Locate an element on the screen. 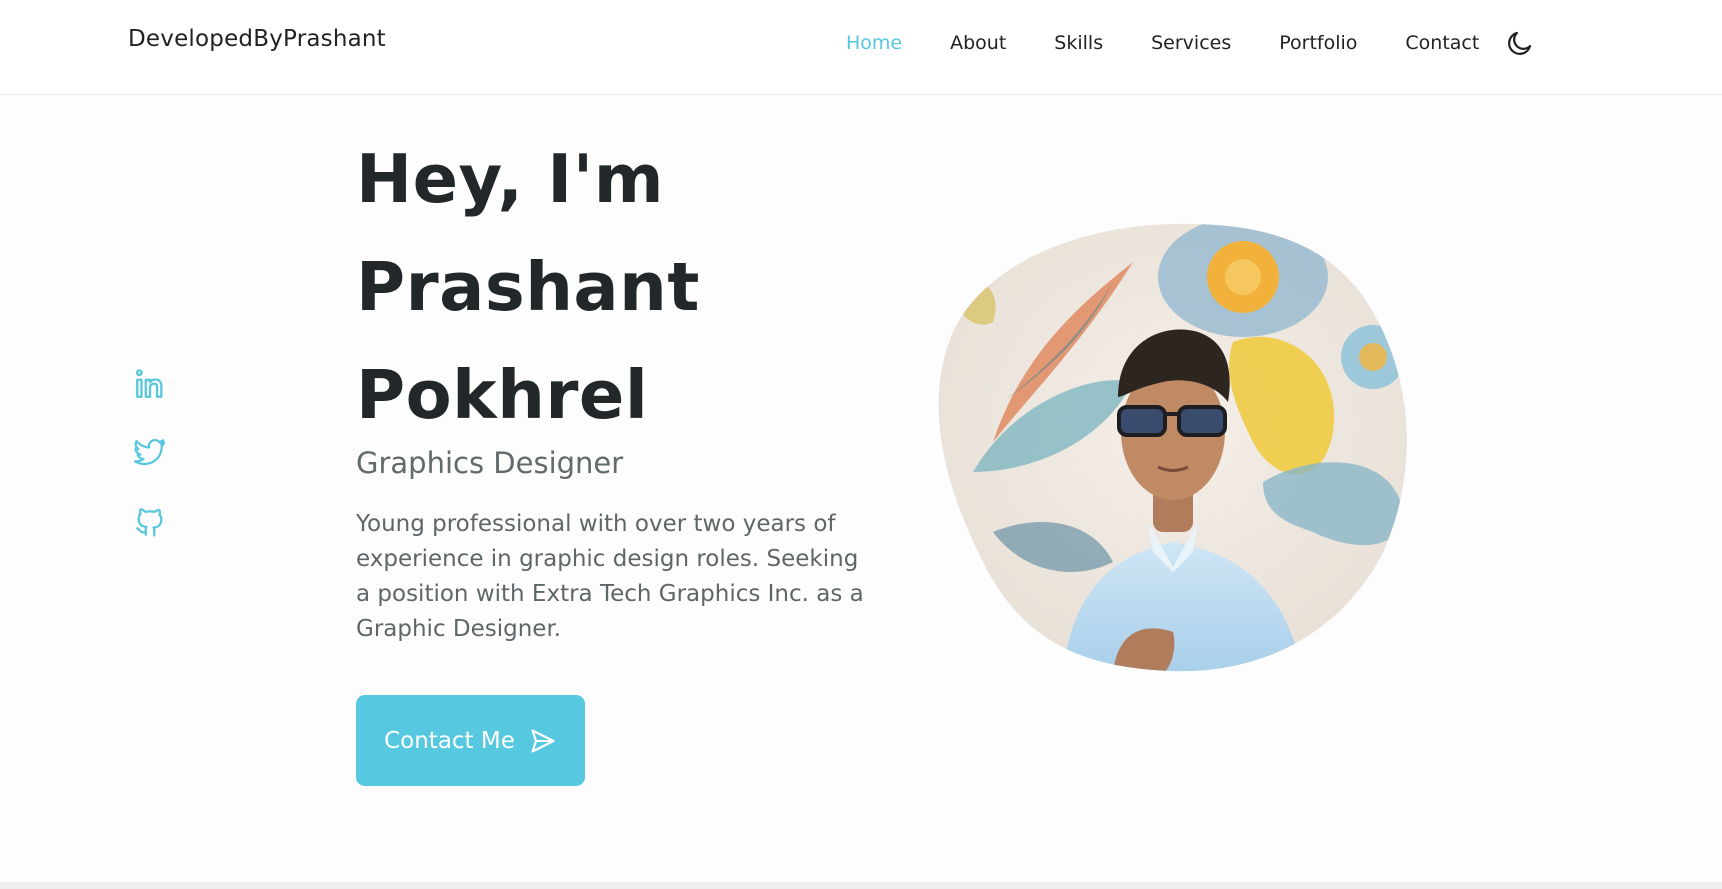 The width and height of the screenshot is (1722, 889). moon-icon is located at coordinates (1520, 43).